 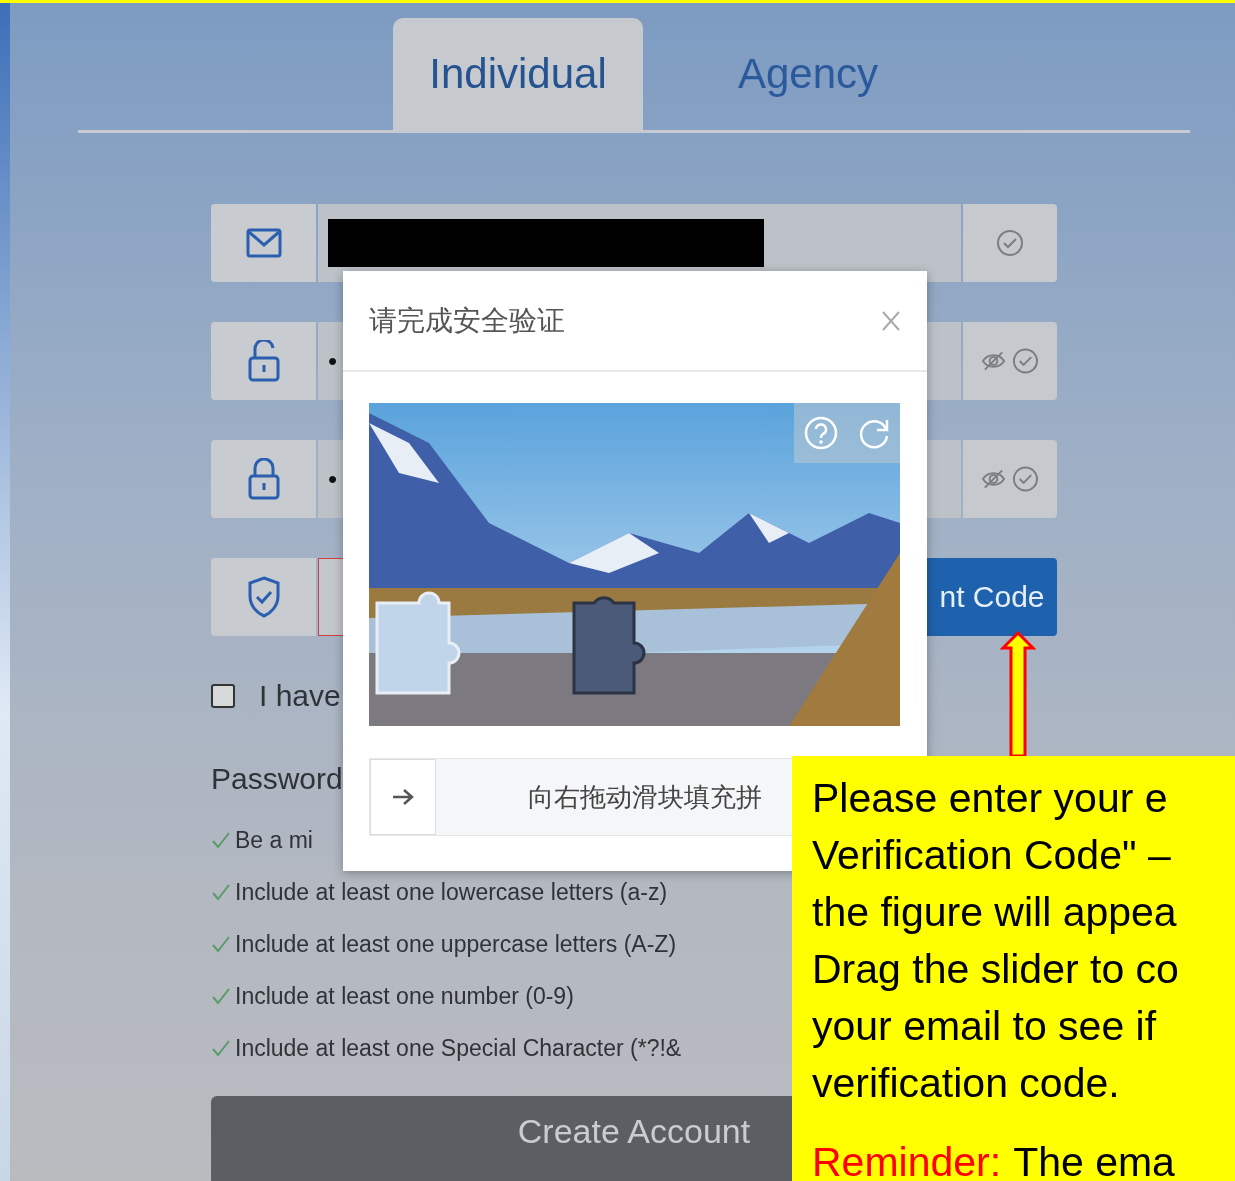 I want to click on send-code-button: nt Code, so click(x=992, y=597).